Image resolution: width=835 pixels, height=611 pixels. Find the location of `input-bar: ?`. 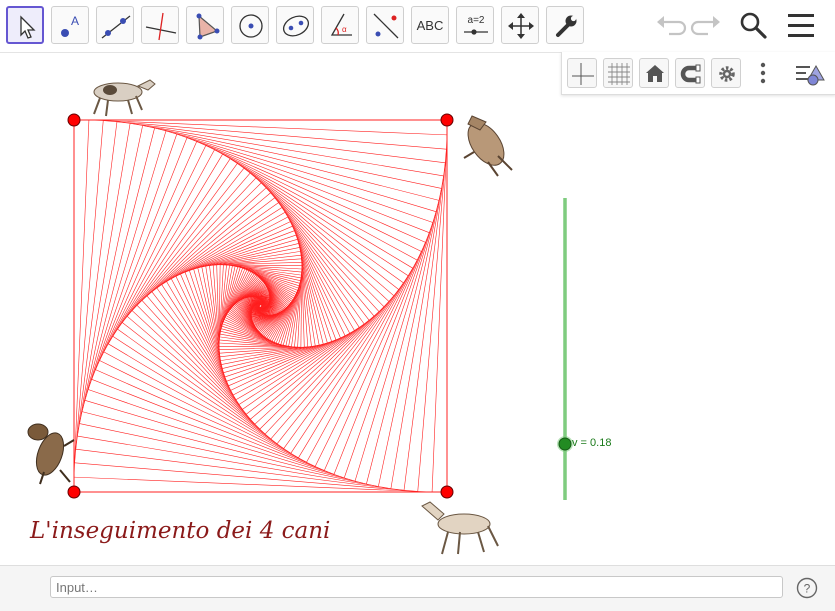

input-bar: ? is located at coordinates (417, 588).